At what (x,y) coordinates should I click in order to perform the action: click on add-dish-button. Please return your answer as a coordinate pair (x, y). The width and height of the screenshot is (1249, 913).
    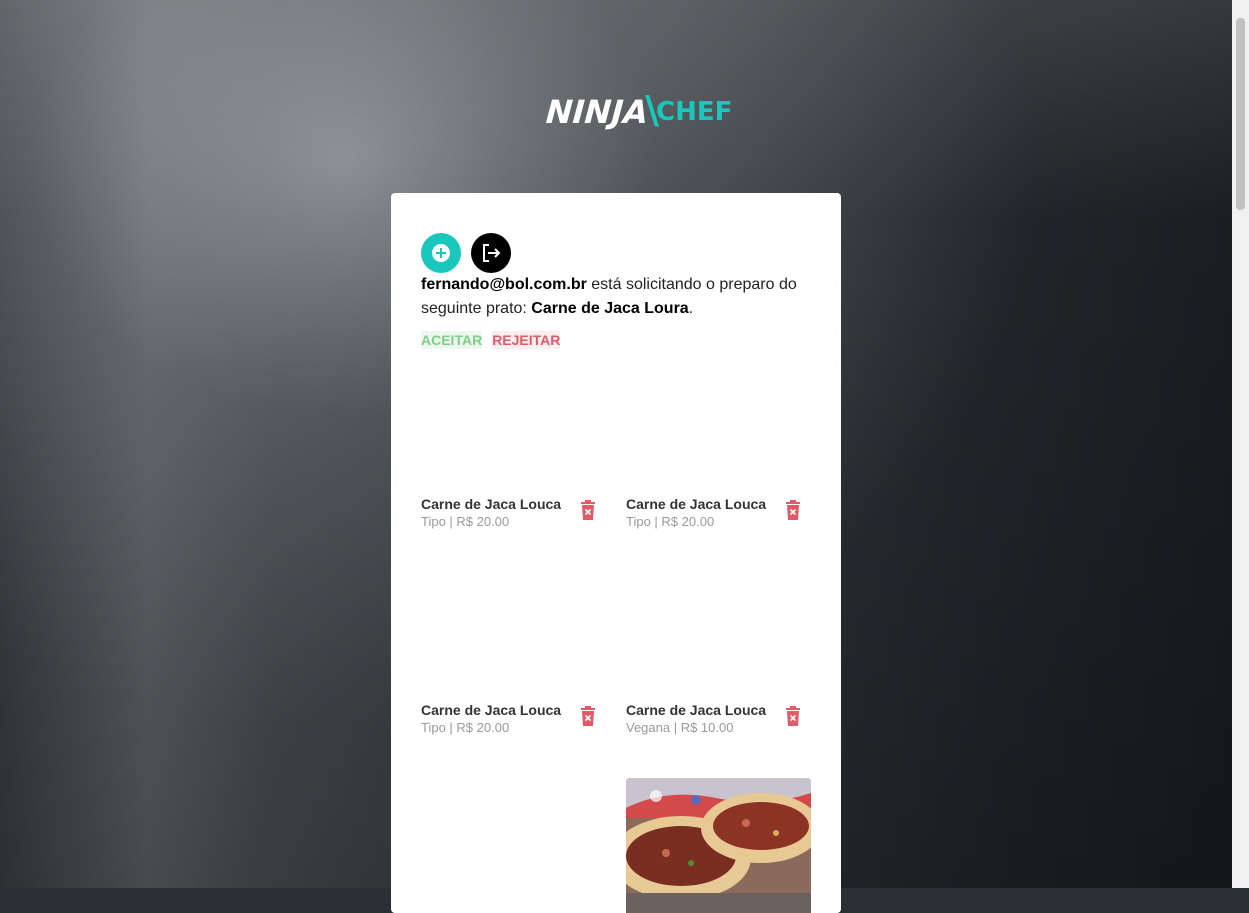
    Looking at the image, I should click on (441, 253).